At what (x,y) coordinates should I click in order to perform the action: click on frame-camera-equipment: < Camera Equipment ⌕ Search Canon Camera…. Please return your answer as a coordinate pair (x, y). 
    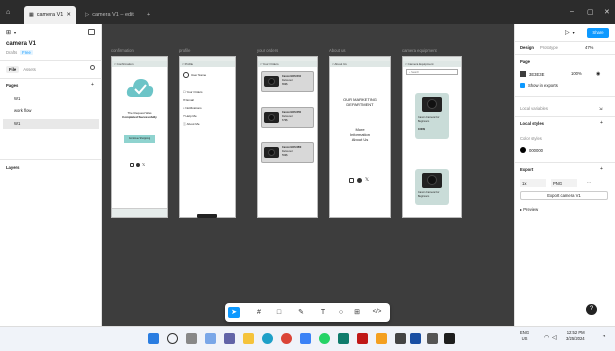
    Looking at the image, I should click on (432, 137).